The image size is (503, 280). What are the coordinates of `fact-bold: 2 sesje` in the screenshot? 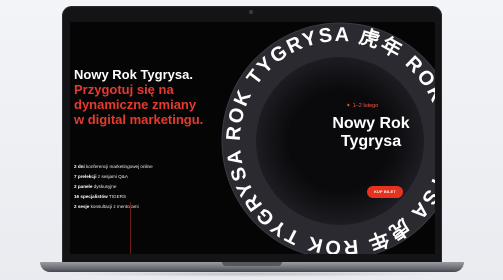 It's located at (82, 206).